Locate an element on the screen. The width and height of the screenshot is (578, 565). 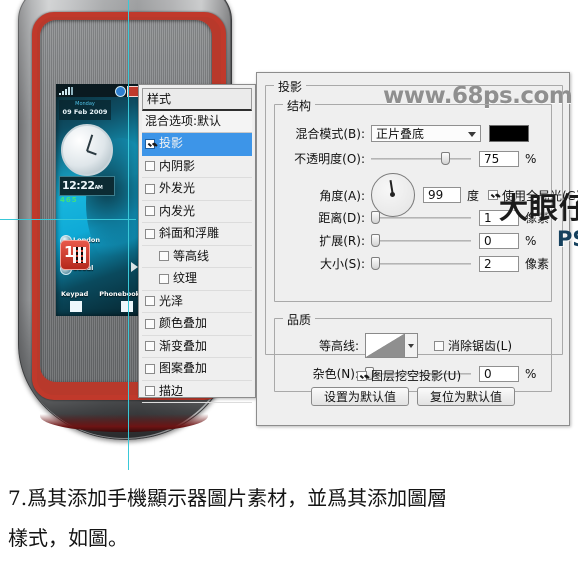
noise-input: 0 is located at coordinates (499, 373).